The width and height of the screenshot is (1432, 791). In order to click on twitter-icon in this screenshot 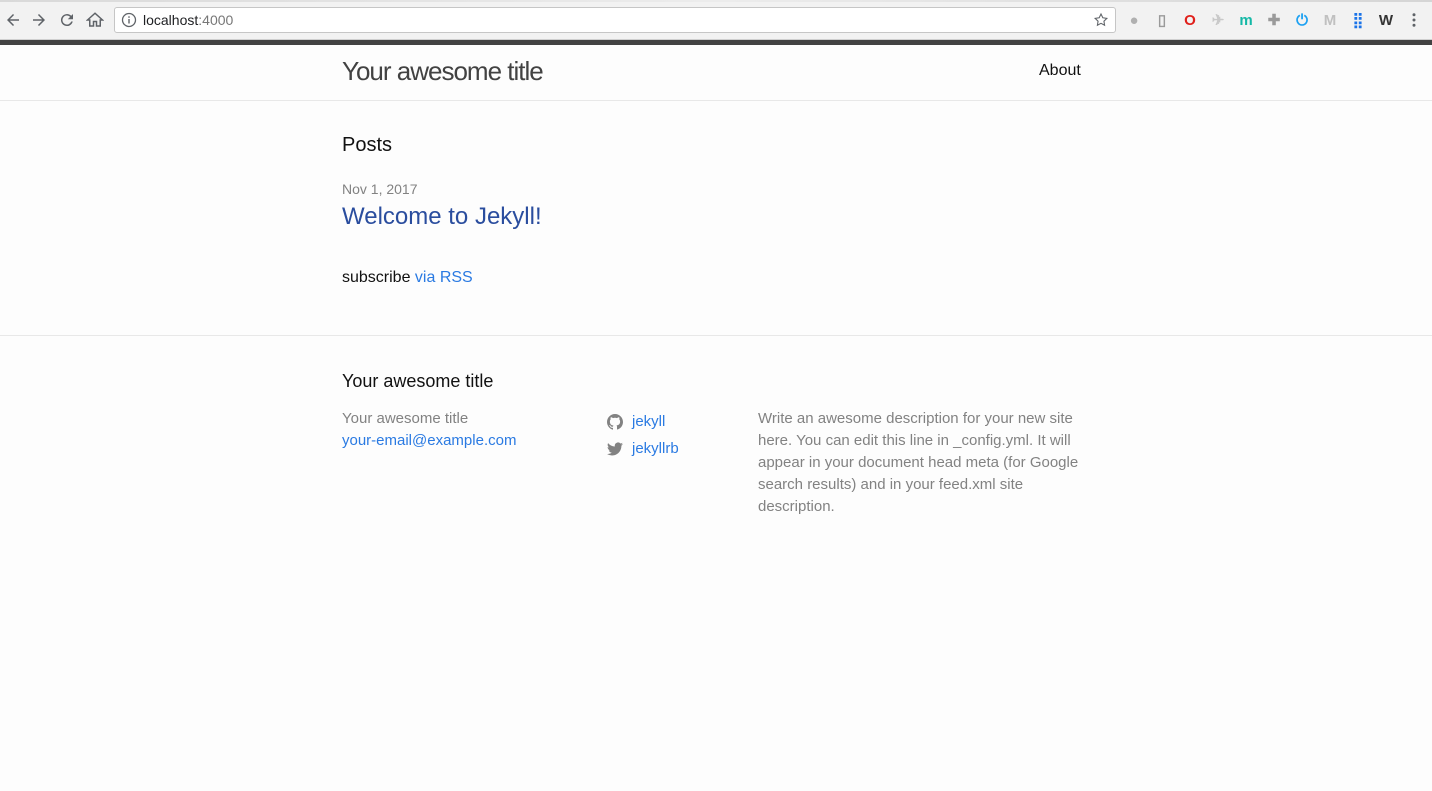, I will do `click(615, 448)`.